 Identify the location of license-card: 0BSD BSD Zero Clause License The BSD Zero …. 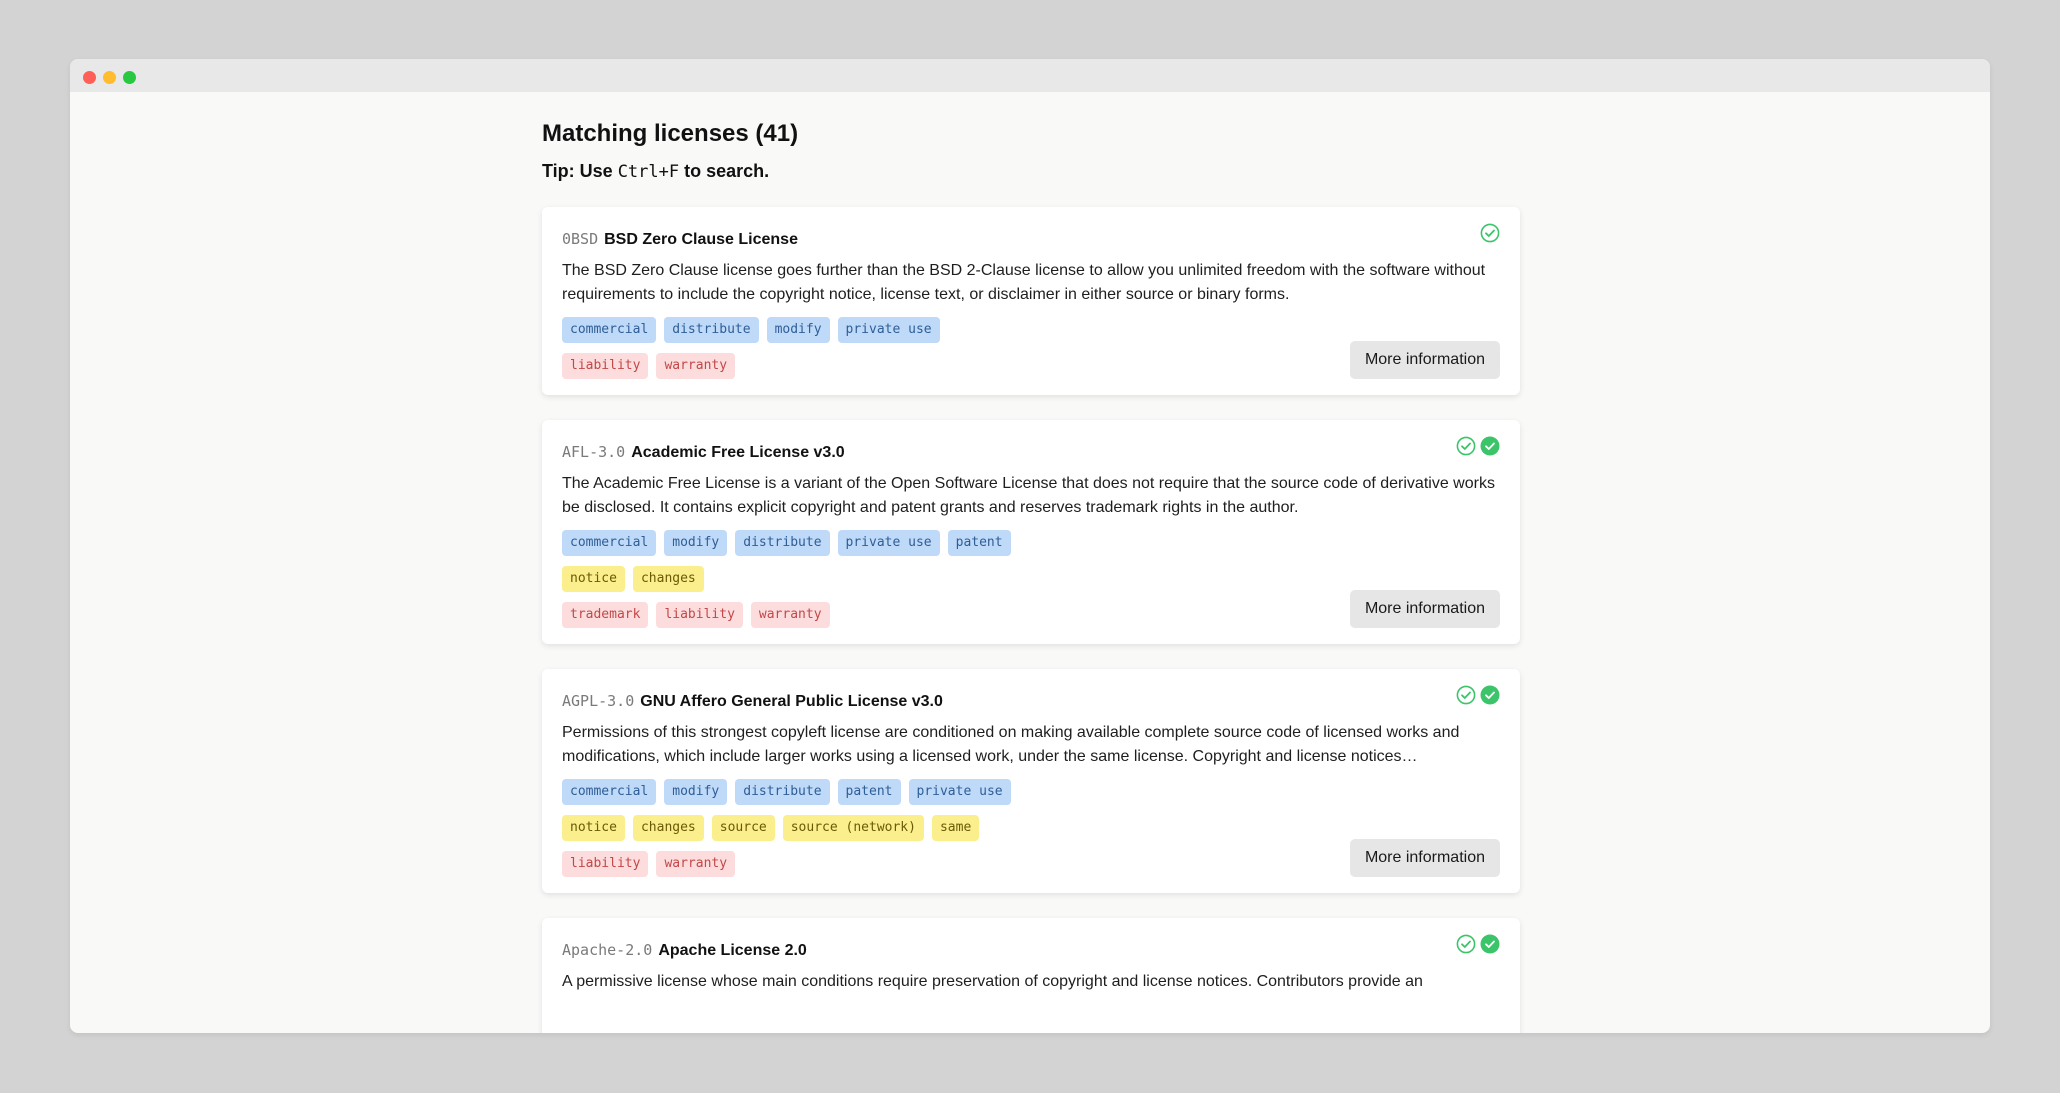
(1031, 301).